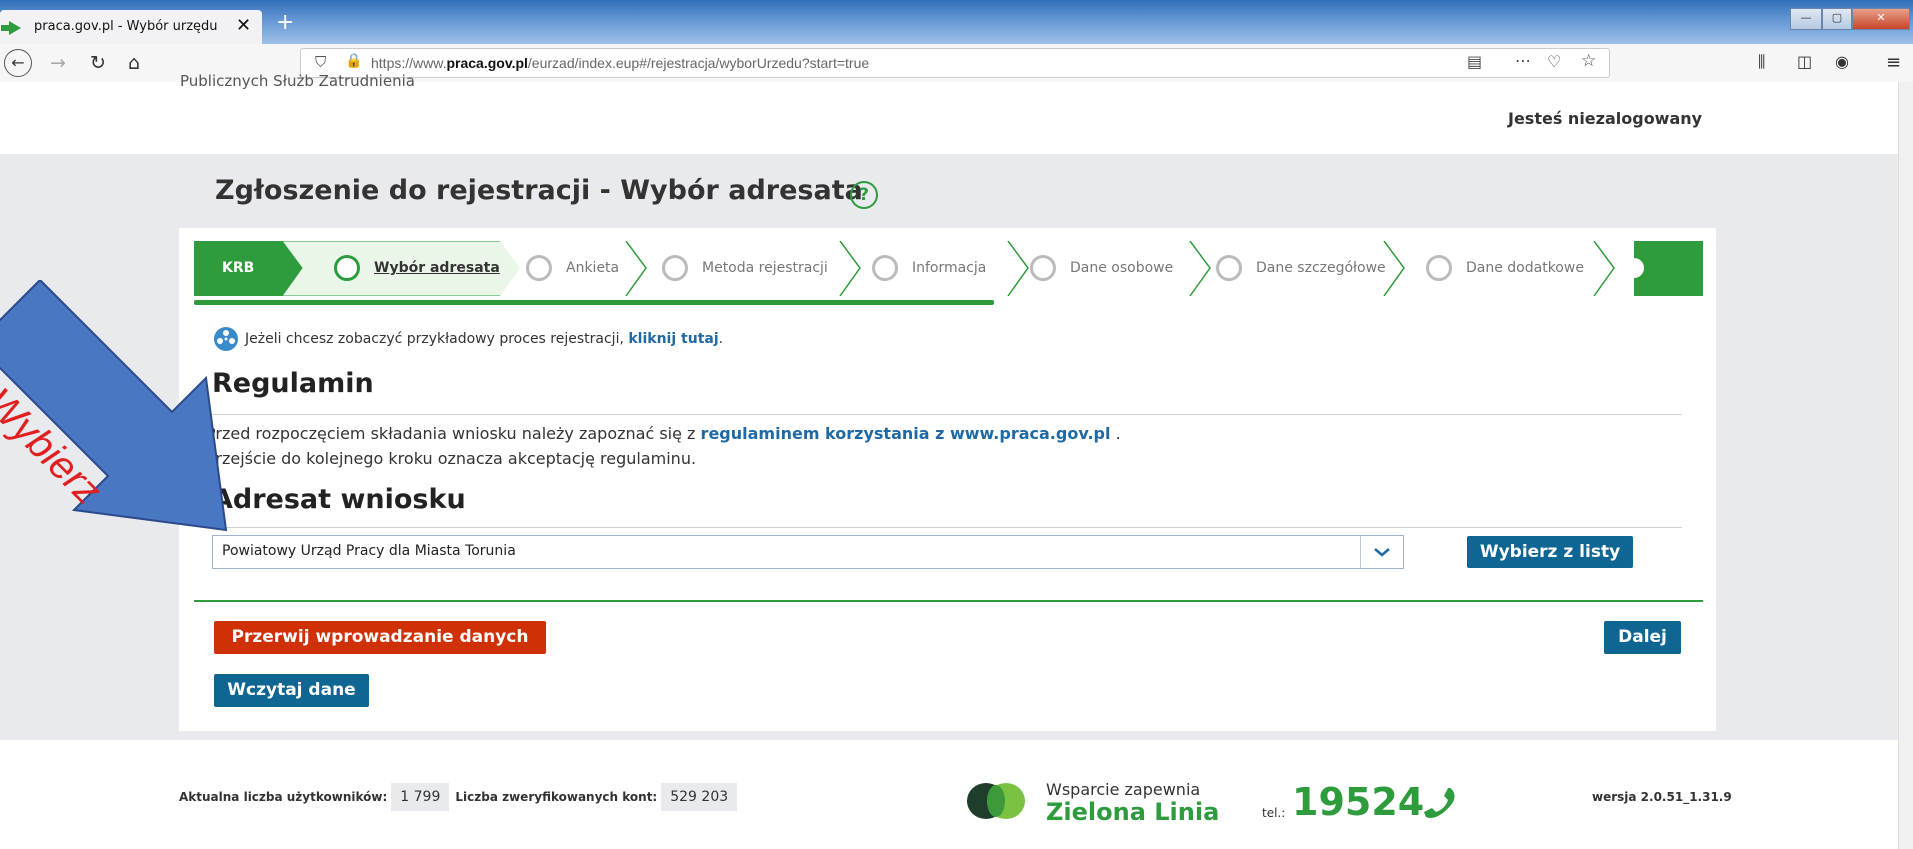 The width and height of the screenshot is (1913, 849). Describe the element at coordinates (1550, 552) in the screenshot. I see `choose-from-list-button: Wybierz z listy` at that location.